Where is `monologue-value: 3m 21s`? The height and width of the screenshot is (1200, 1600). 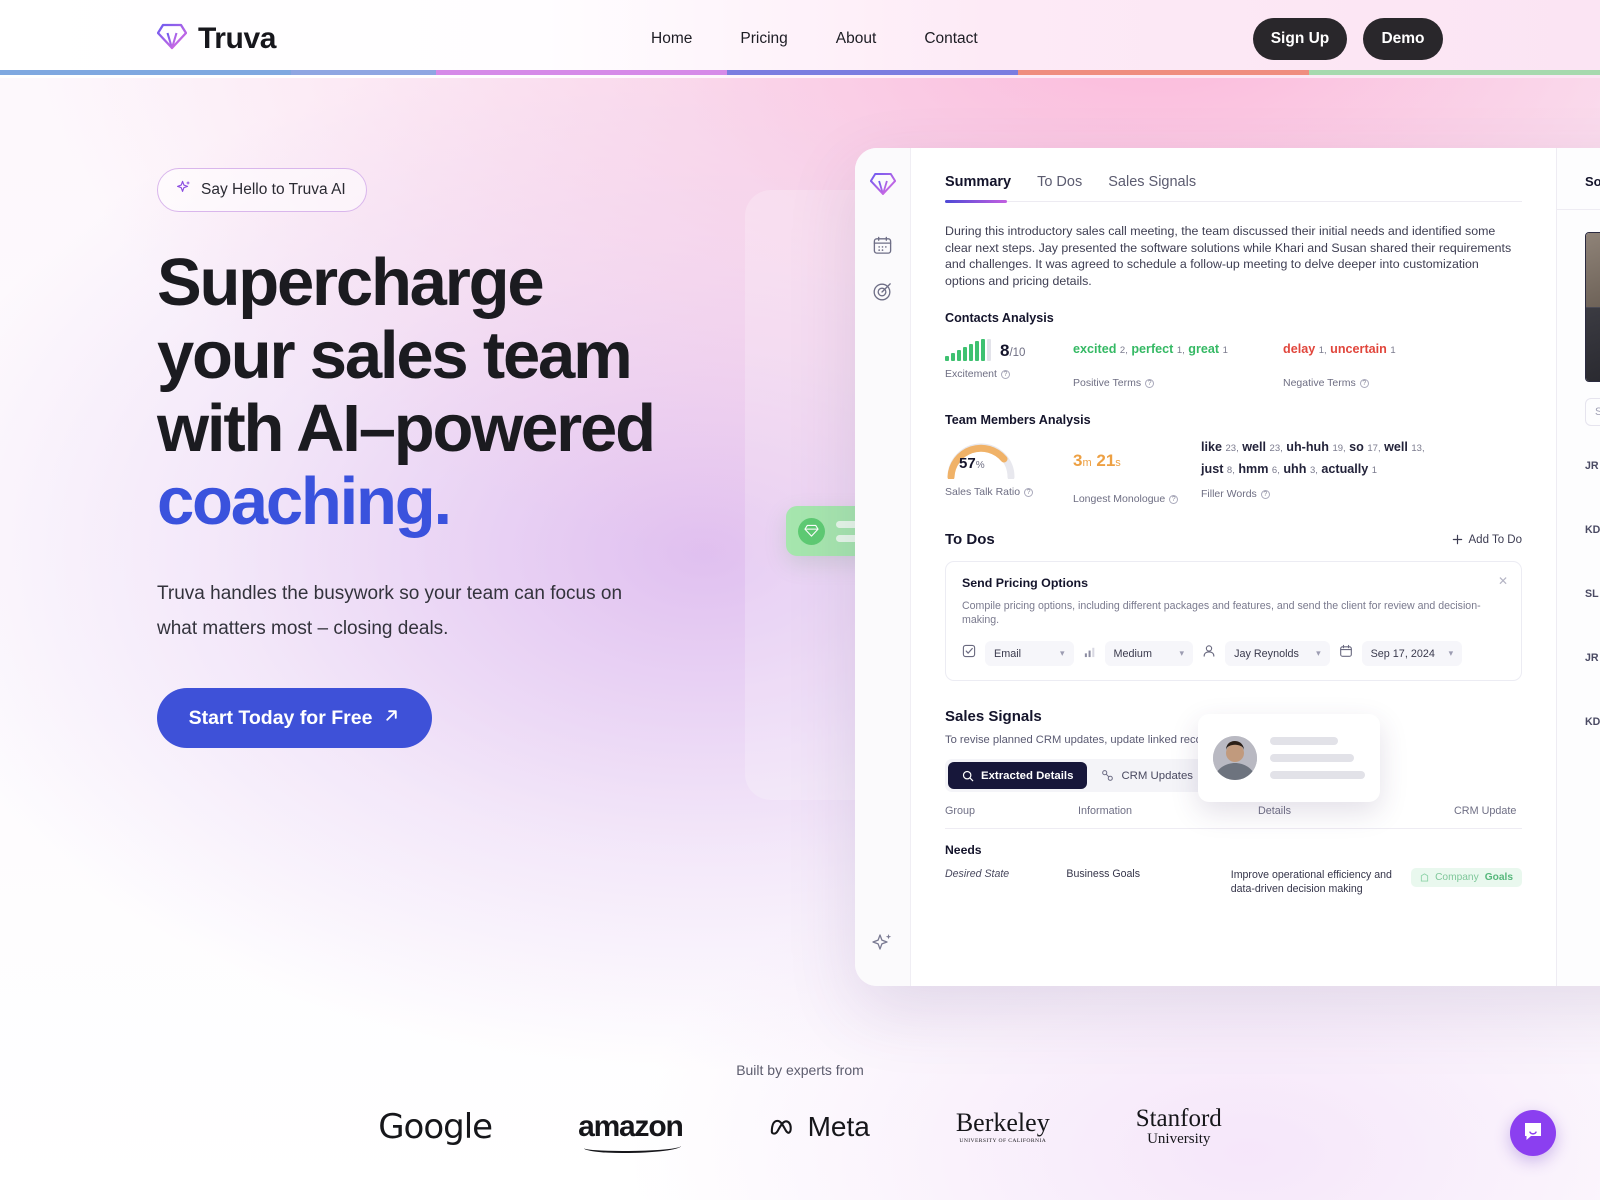
monologue-value: 3m 21s is located at coordinates (1097, 460).